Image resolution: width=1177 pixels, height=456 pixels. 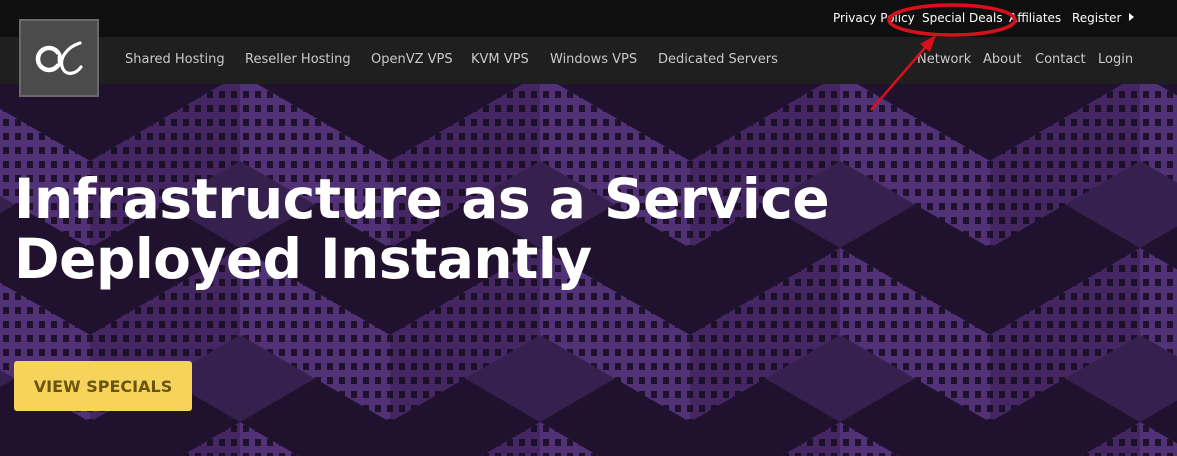 What do you see at coordinates (1002, 59) in the screenshot?
I see `nav-about: About` at bounding box center [1002, 59].